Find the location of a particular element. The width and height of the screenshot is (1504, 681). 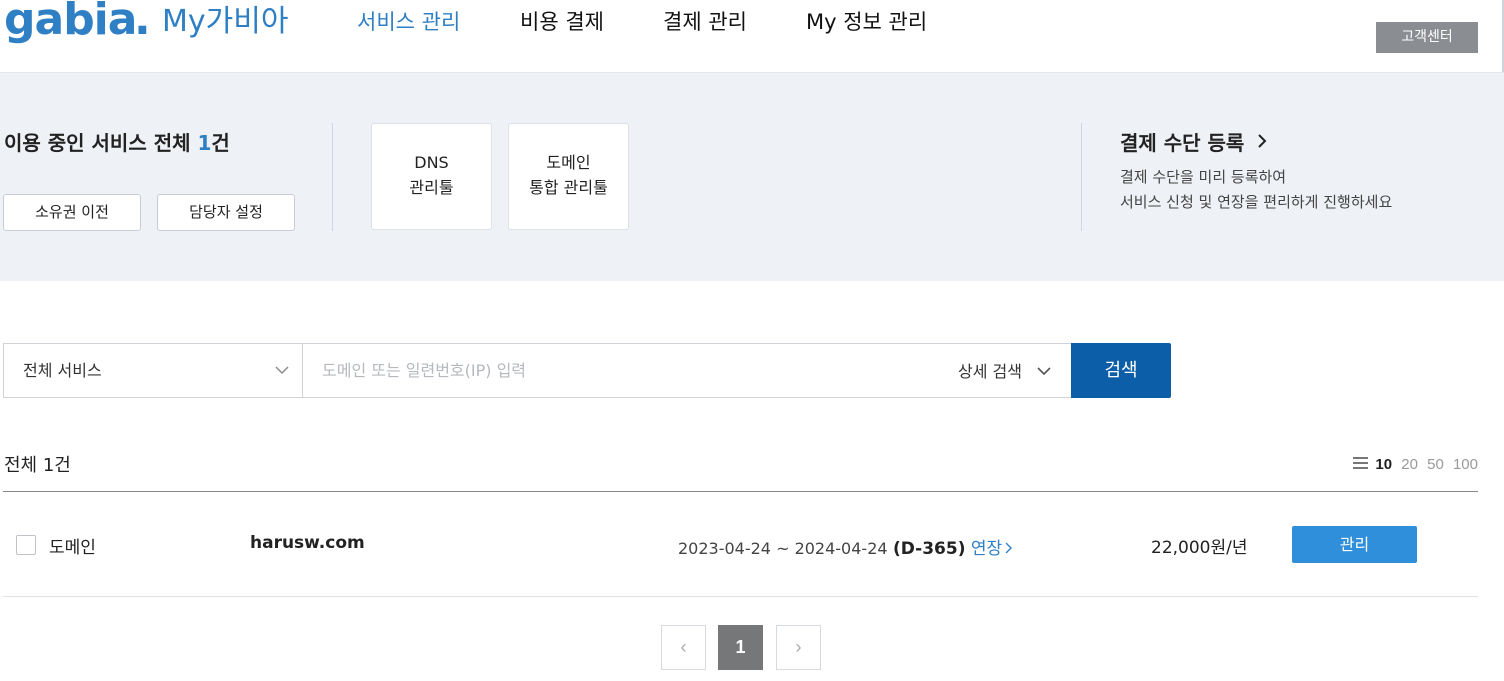

app-title: My가비아 is located at coordinates (225, 20).